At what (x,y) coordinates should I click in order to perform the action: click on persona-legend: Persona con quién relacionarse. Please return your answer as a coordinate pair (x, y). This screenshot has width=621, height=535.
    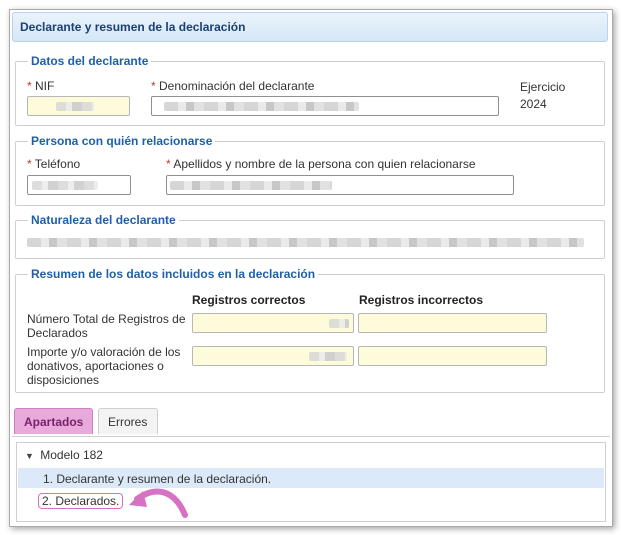
    Looking at the image, I should click on (122, 141).